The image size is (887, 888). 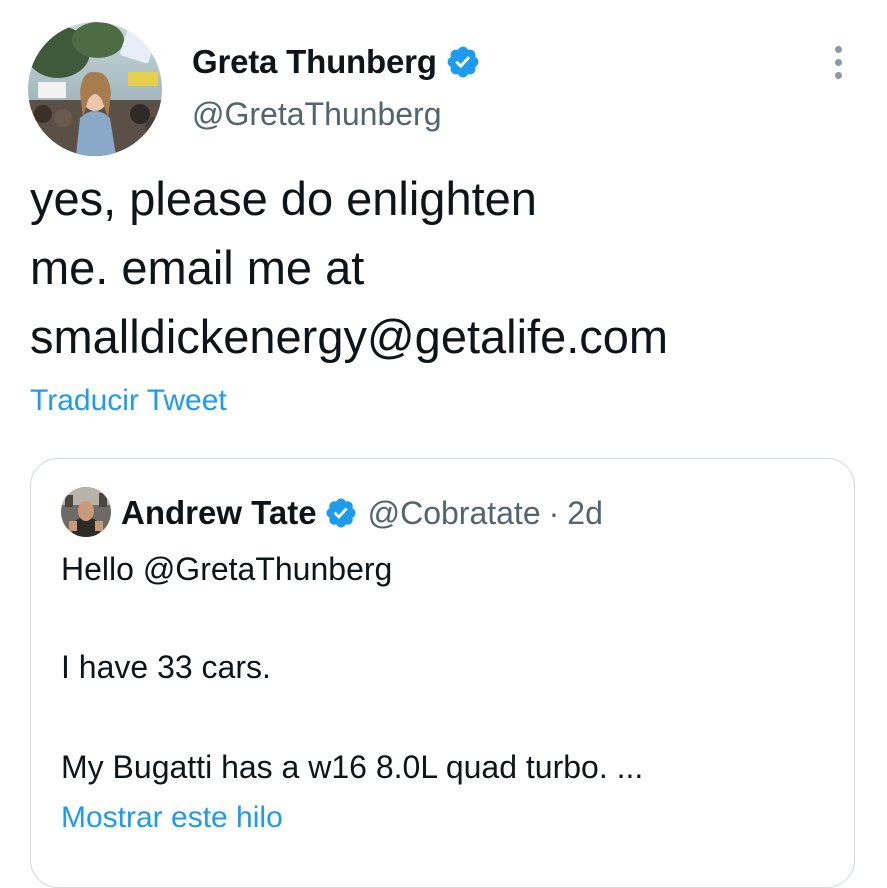 I want to click on author-name-row: Greta Thunberg, so click(x=336, y=62).